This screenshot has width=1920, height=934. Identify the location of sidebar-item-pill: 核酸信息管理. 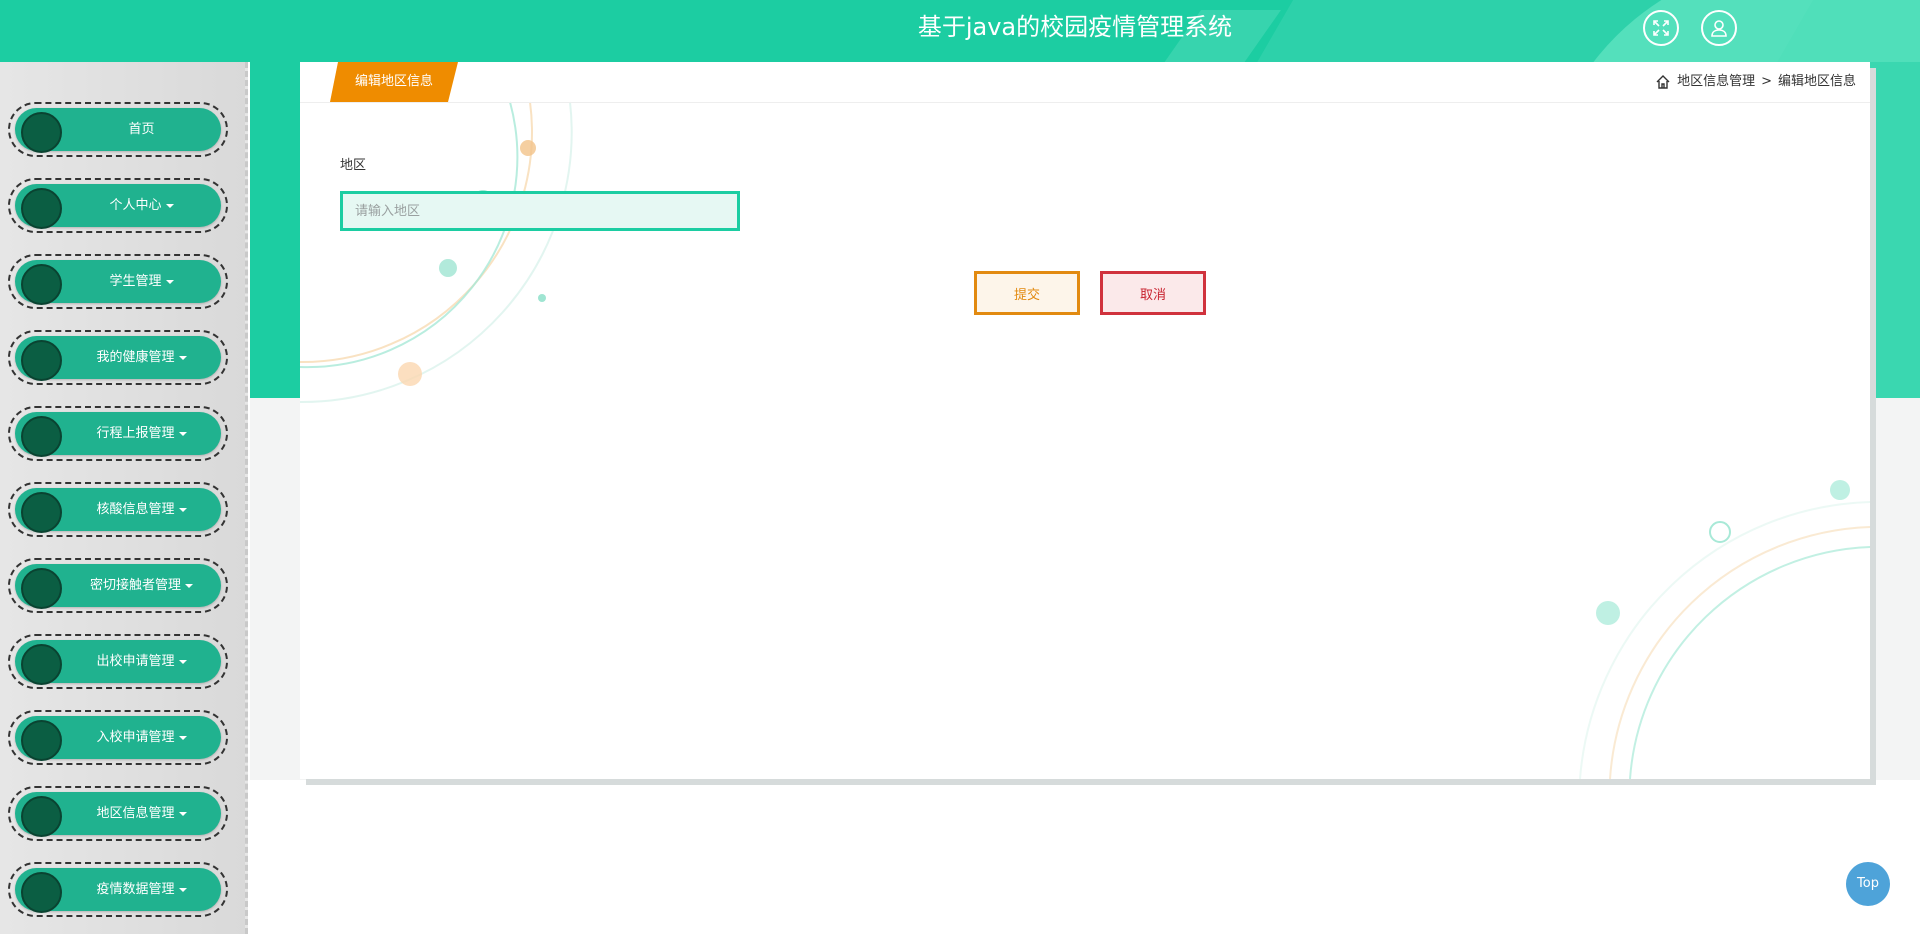
(118, 510).